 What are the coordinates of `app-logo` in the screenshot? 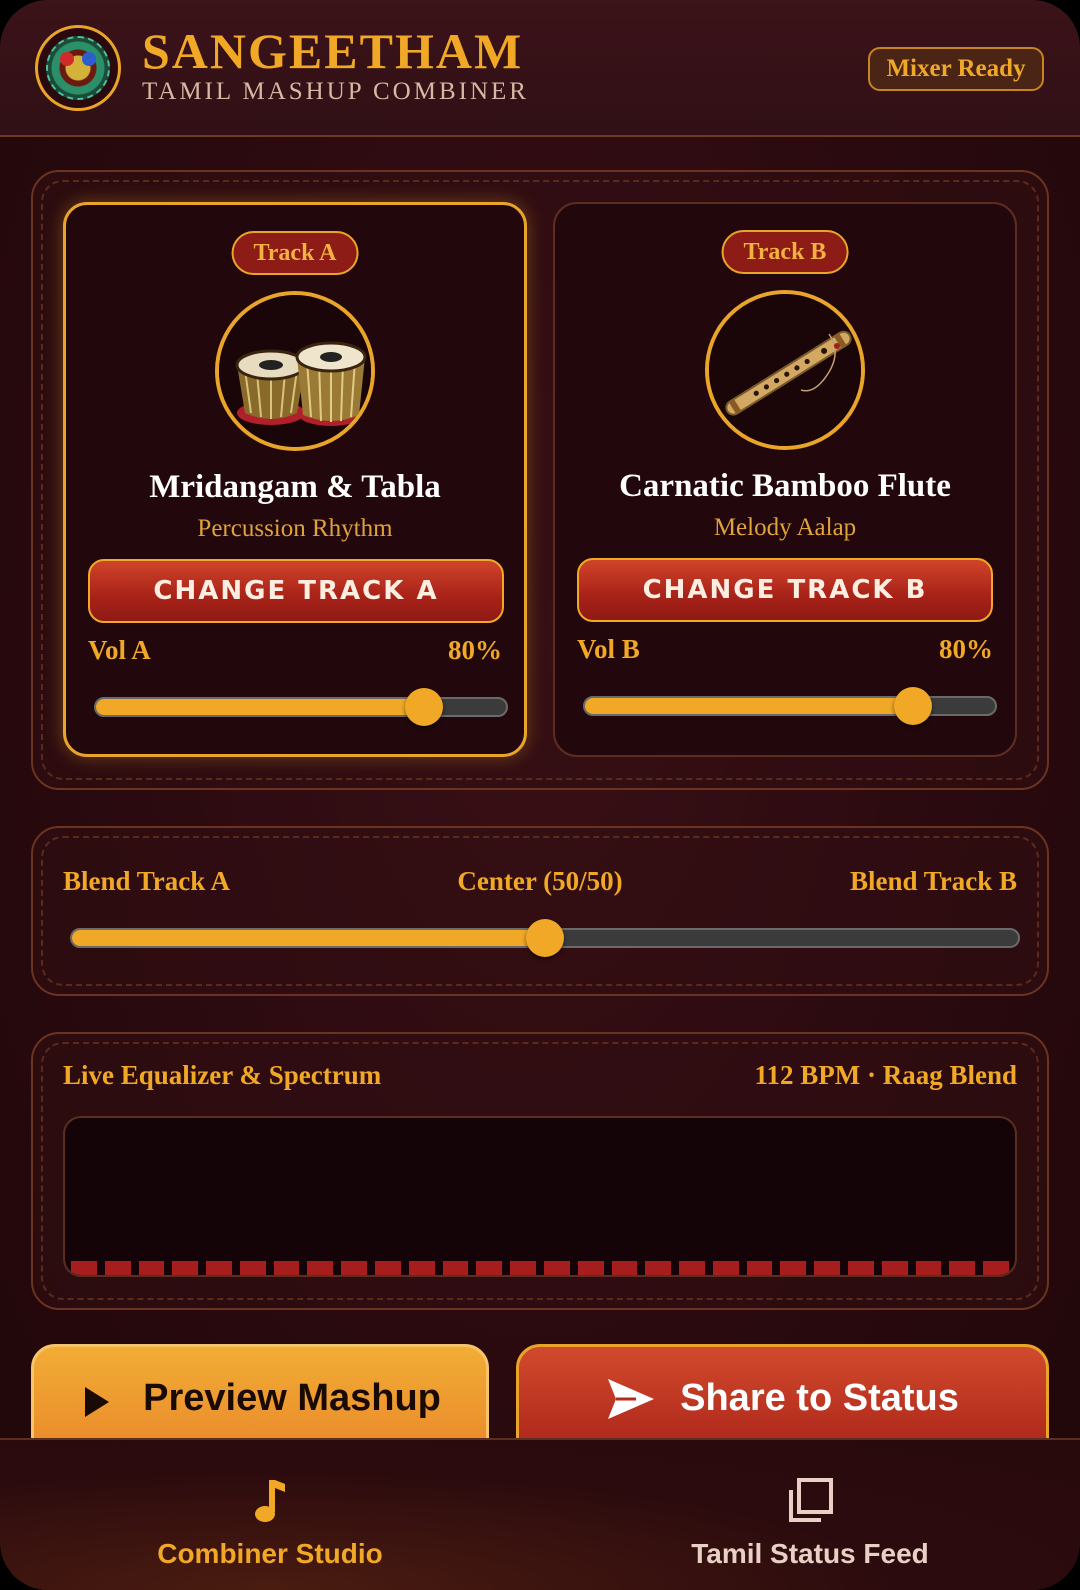 It's located at (78, 68).